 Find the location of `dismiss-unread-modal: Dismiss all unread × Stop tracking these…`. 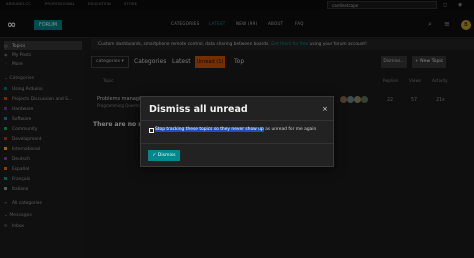

dismiss-unread-modal: Dismiss all unread × Stop tracking these… is located at coordinates (237, 131).